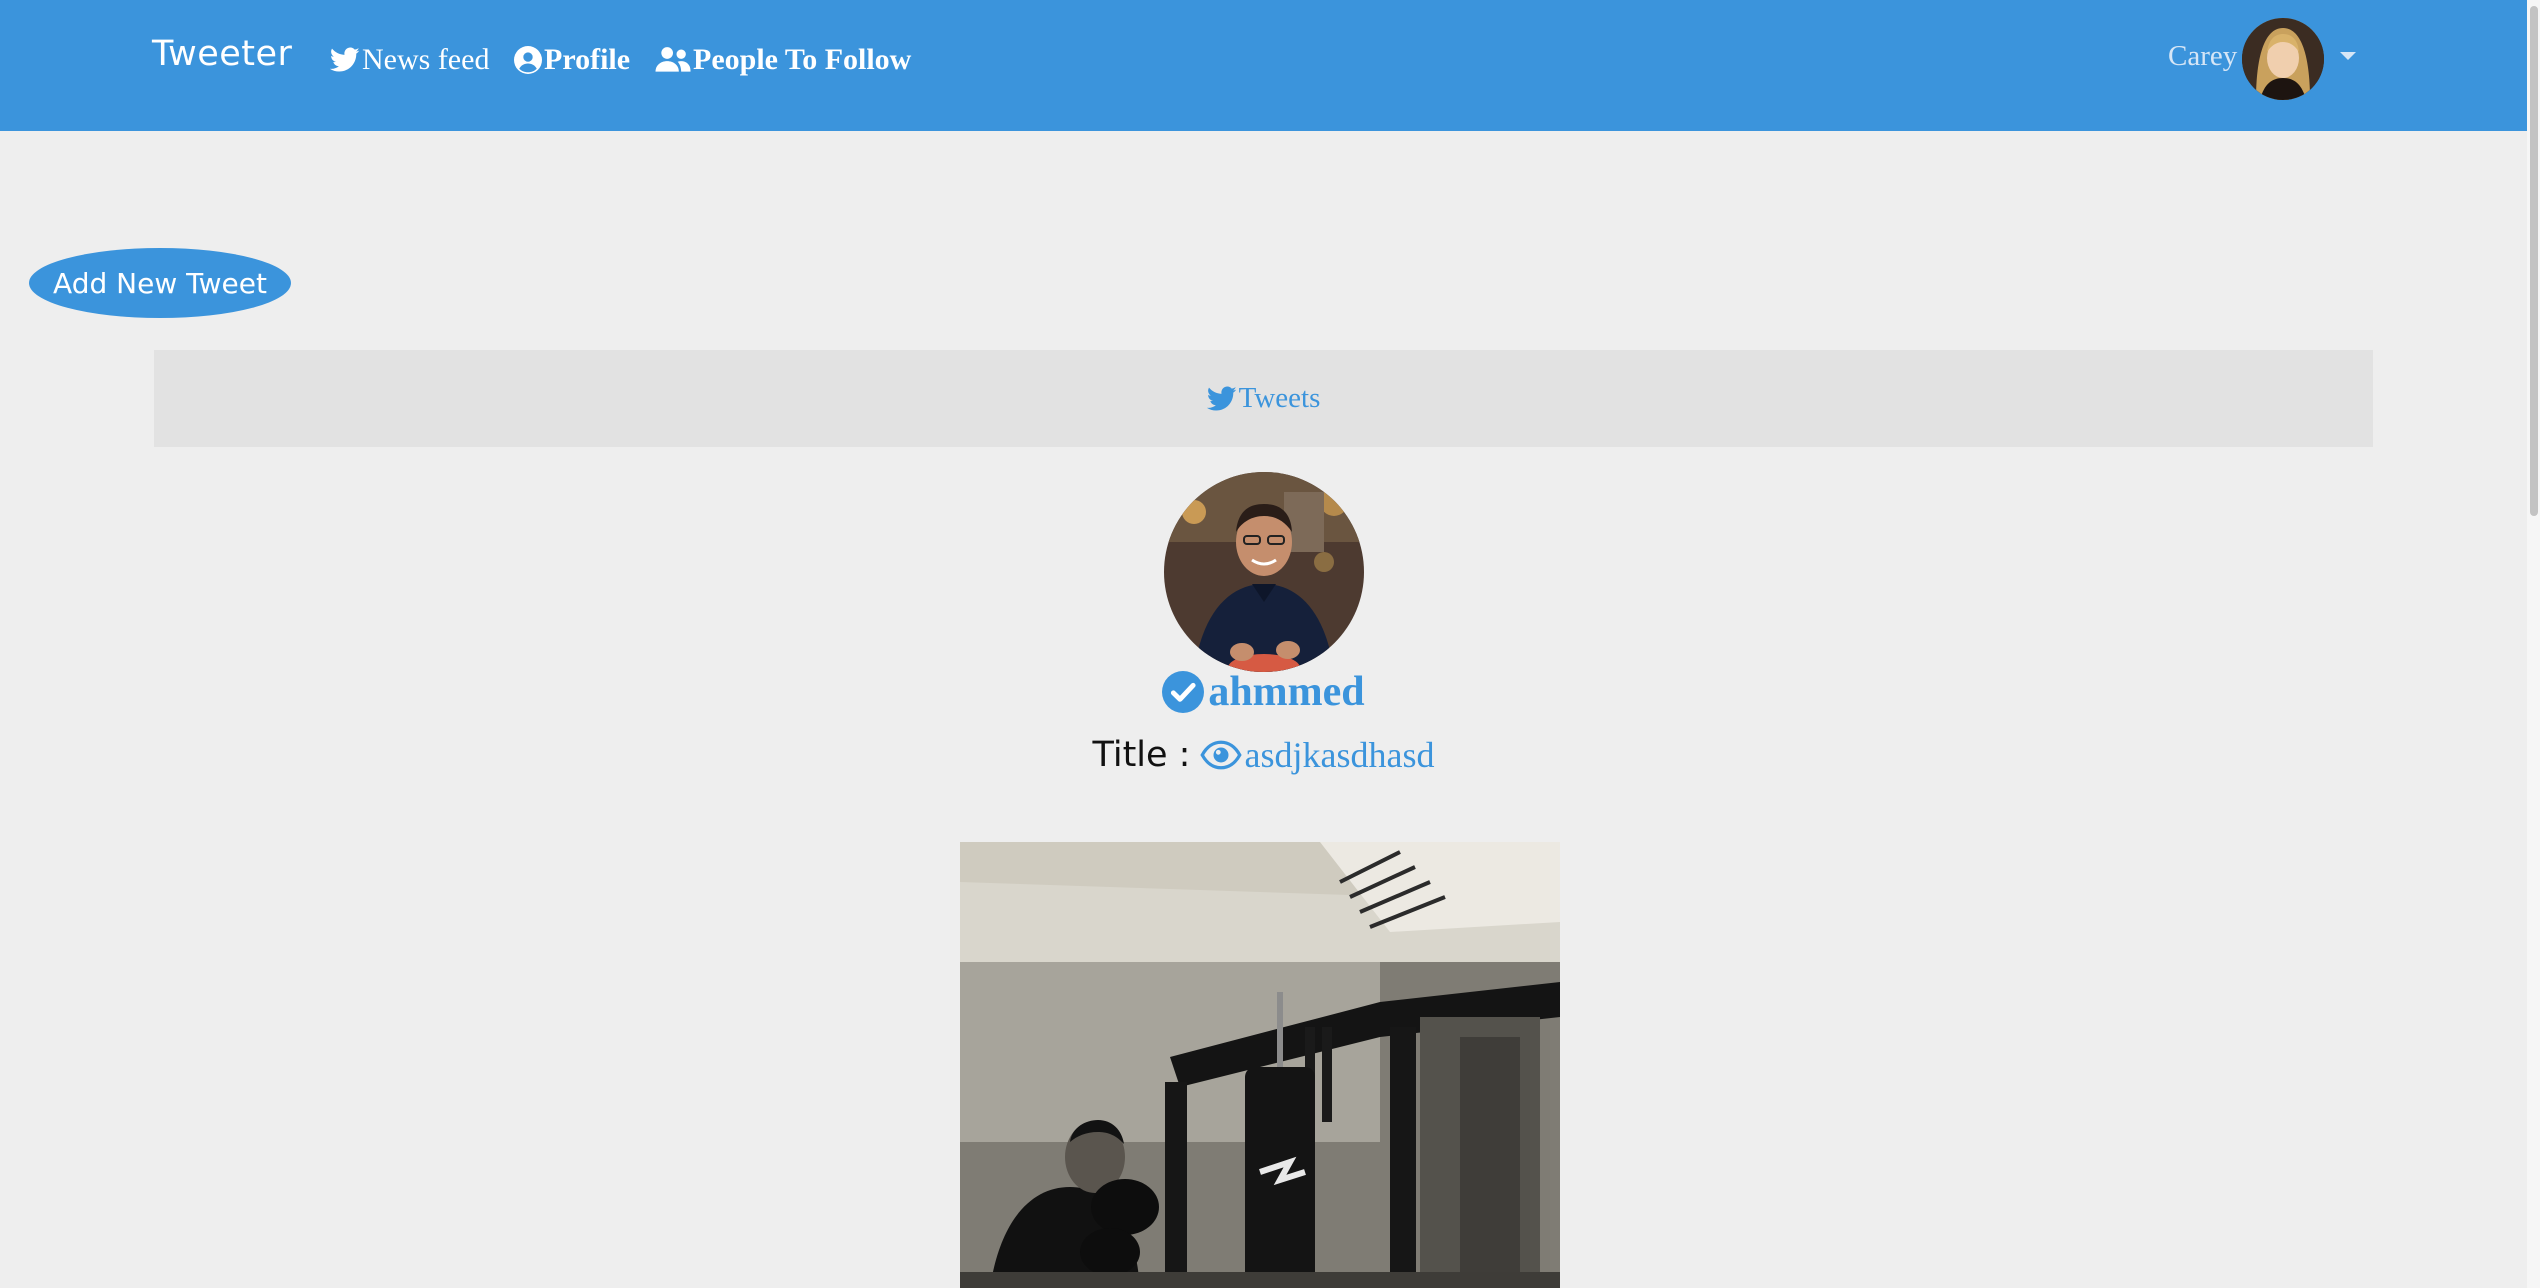 The height and width of the screenshot is (1288, 2540). I want to click on nav-news-feed: News feed, so click(409, 60).